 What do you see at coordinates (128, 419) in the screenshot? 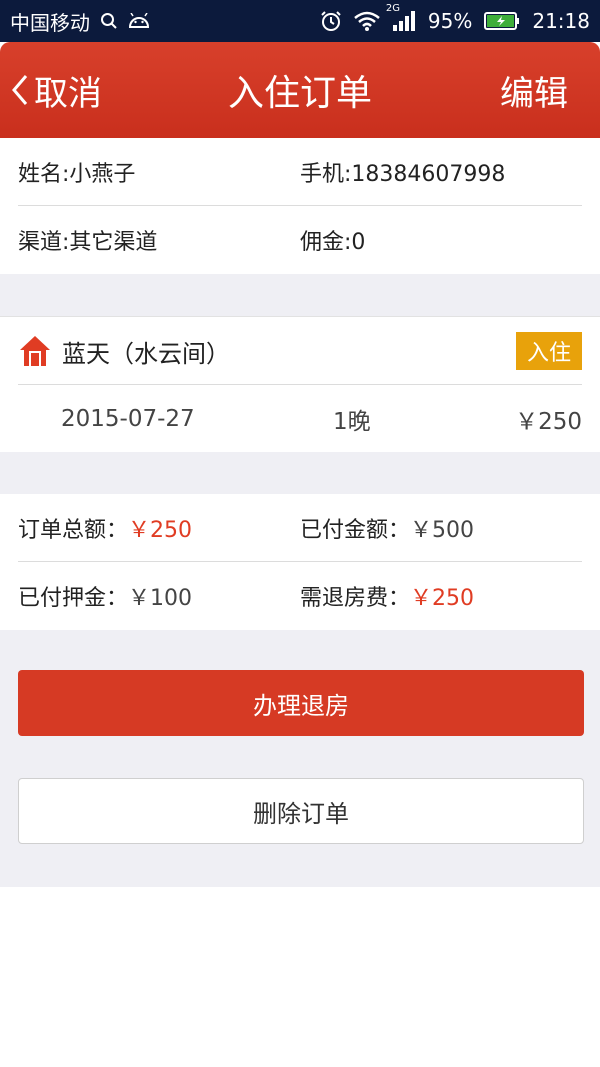
I see `stay-date: 2015-07-27` at bounding box center [128, 419].